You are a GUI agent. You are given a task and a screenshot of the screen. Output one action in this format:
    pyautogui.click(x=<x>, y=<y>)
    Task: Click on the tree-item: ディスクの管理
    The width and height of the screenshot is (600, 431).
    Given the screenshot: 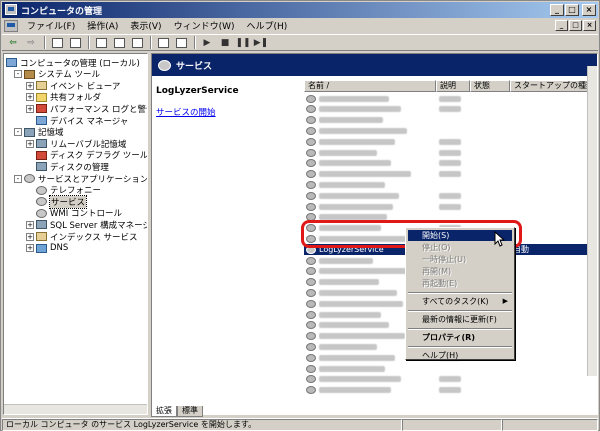 What is the action you would take?
    pyautogui.click(x=67, y=167)
    